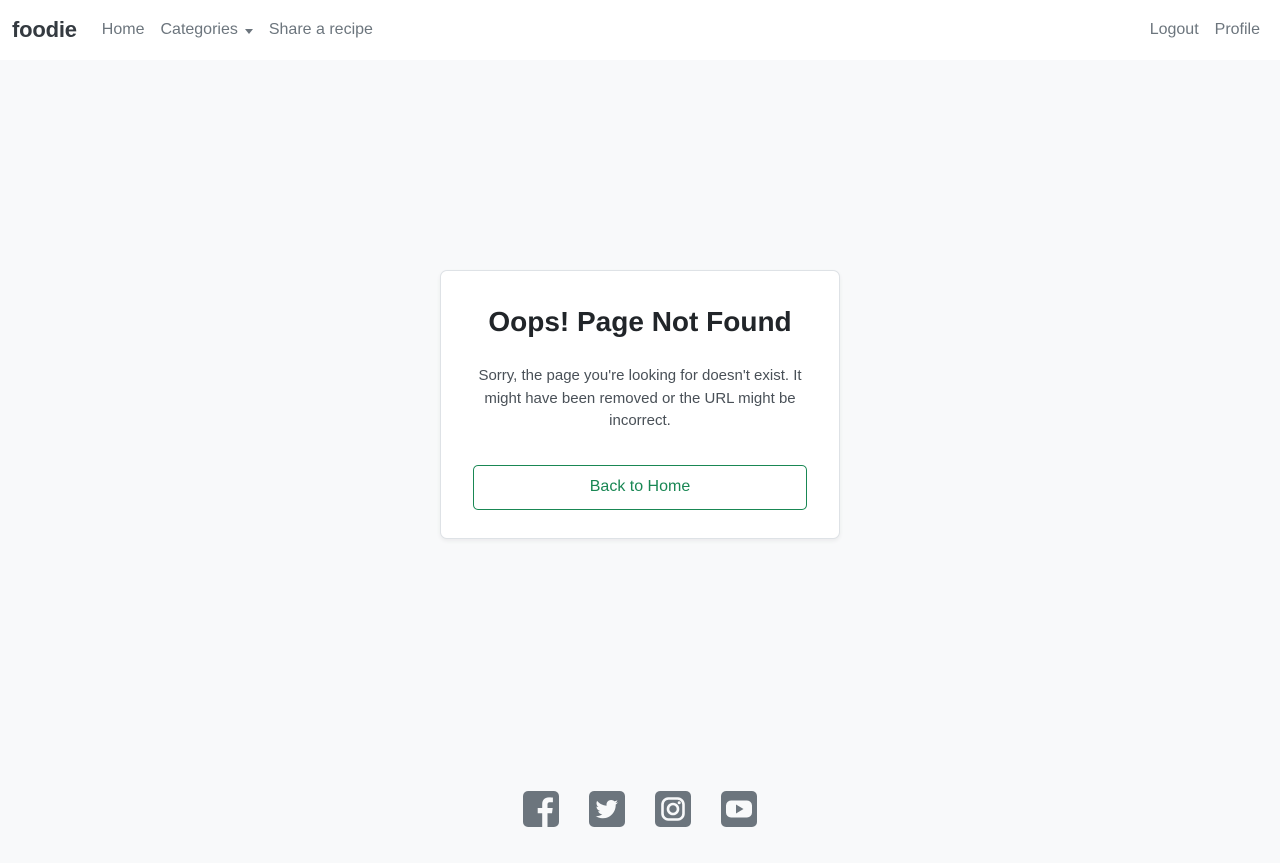  I want to click on footer, so click(640, 809).